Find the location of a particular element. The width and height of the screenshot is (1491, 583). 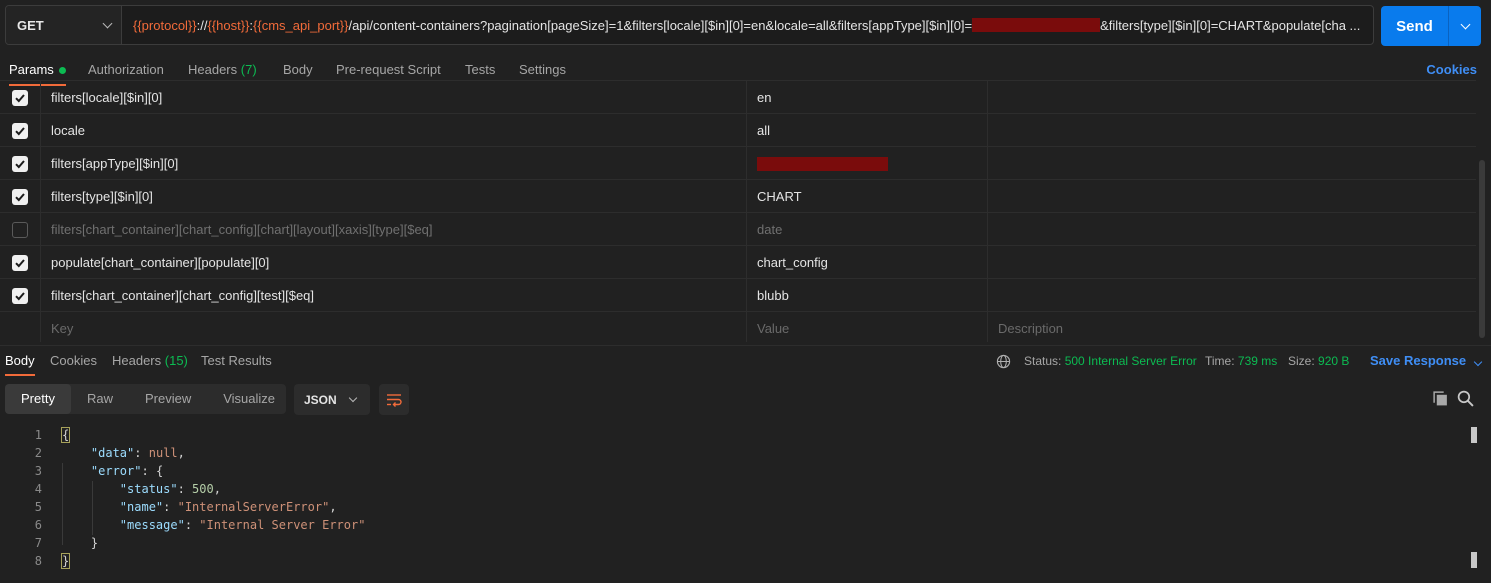

param-value is located at coordinates (867, 163).